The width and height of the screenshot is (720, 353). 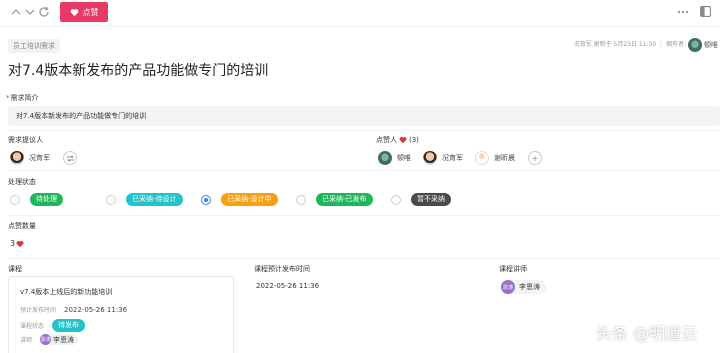 I want to click on liker: 况育军, so click(x=443, y=158).